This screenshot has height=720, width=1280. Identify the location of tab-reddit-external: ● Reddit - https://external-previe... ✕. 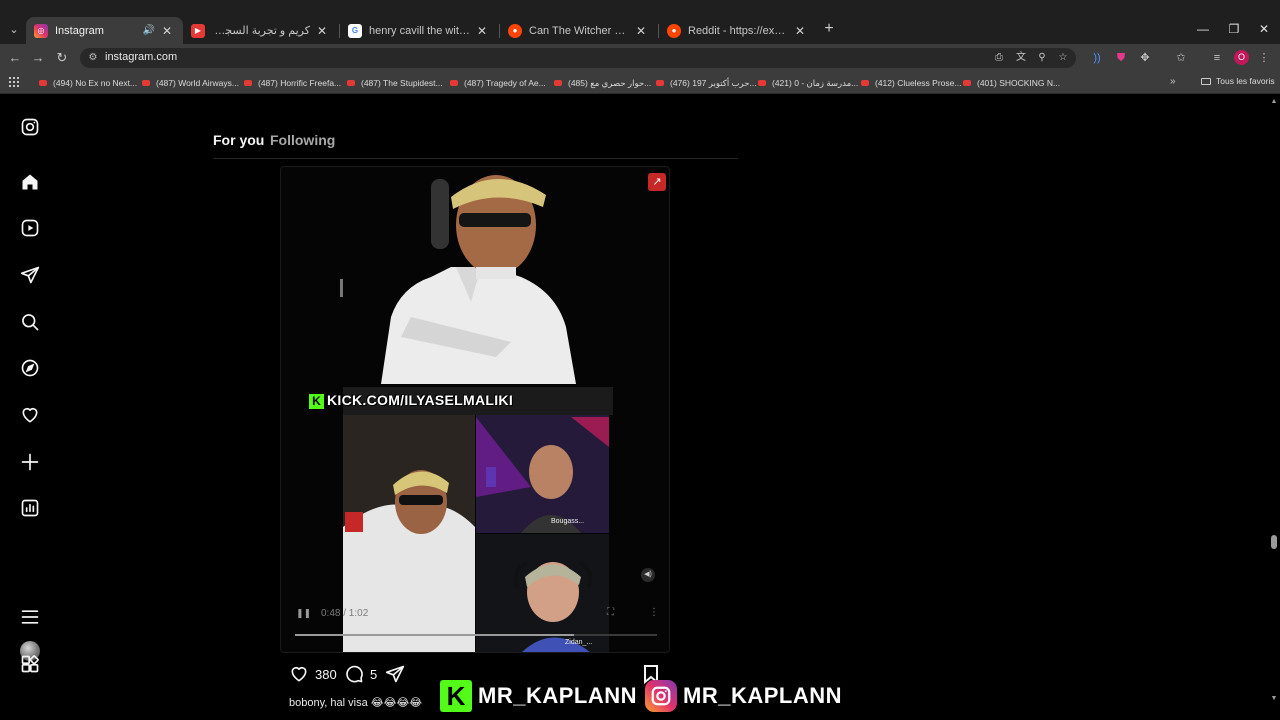
(737, 30).